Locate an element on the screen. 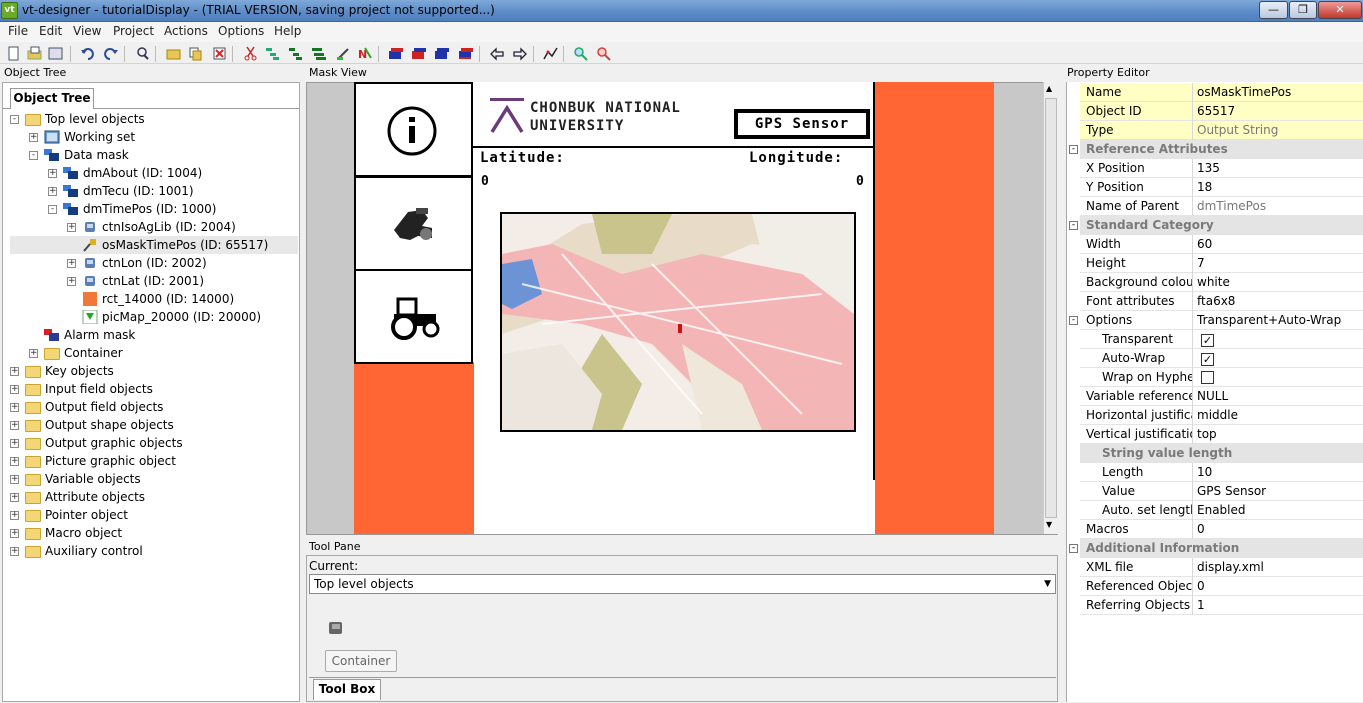  container-tool-icon is located at coordinates (336, 628).